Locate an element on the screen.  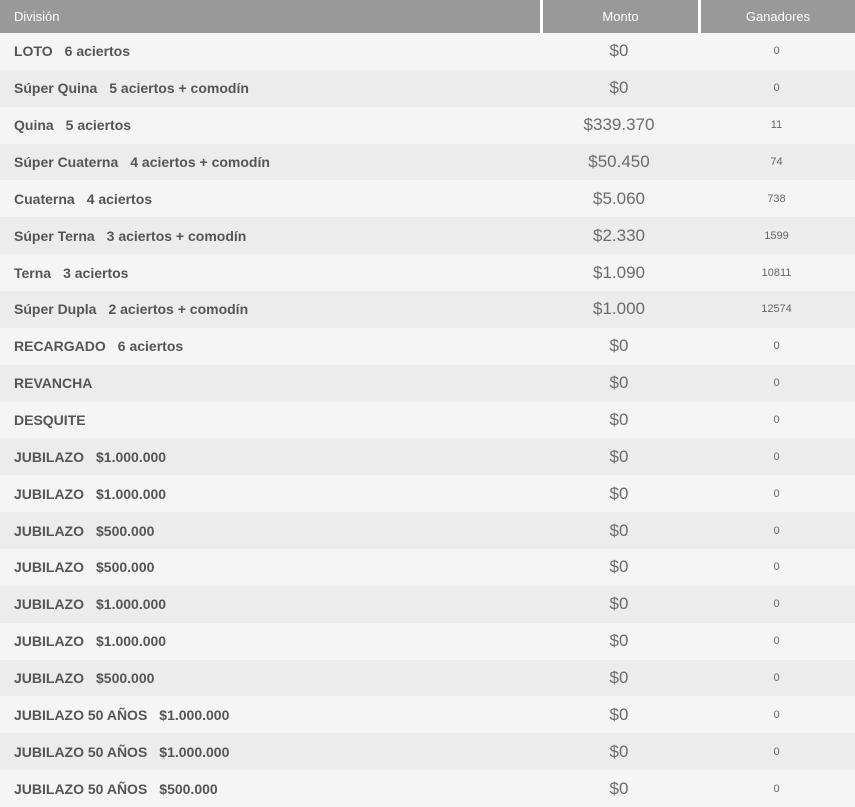
table-row: REVANCHA $0 0 is located at coordinates (427, 383).